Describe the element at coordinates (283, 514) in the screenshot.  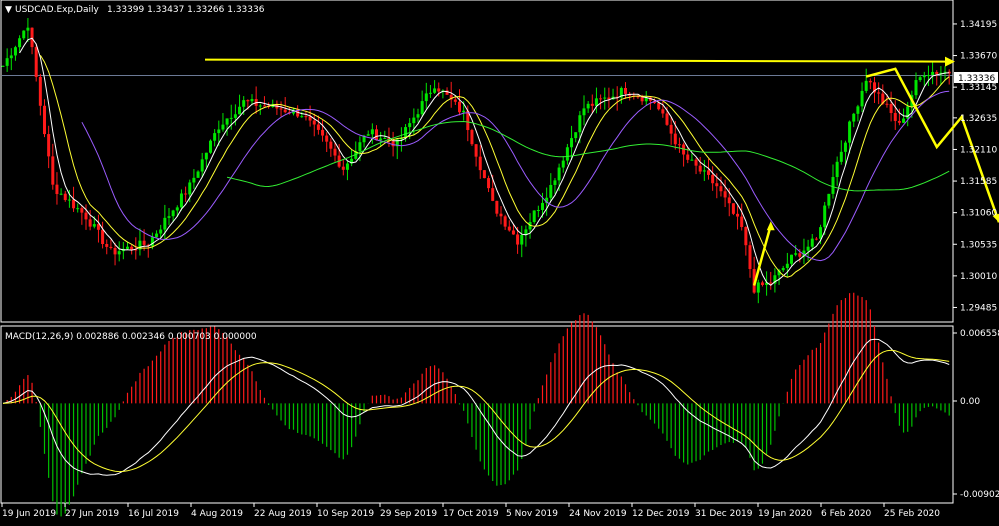
I see `time-tick-label: 22 Aug 2019` at that location.